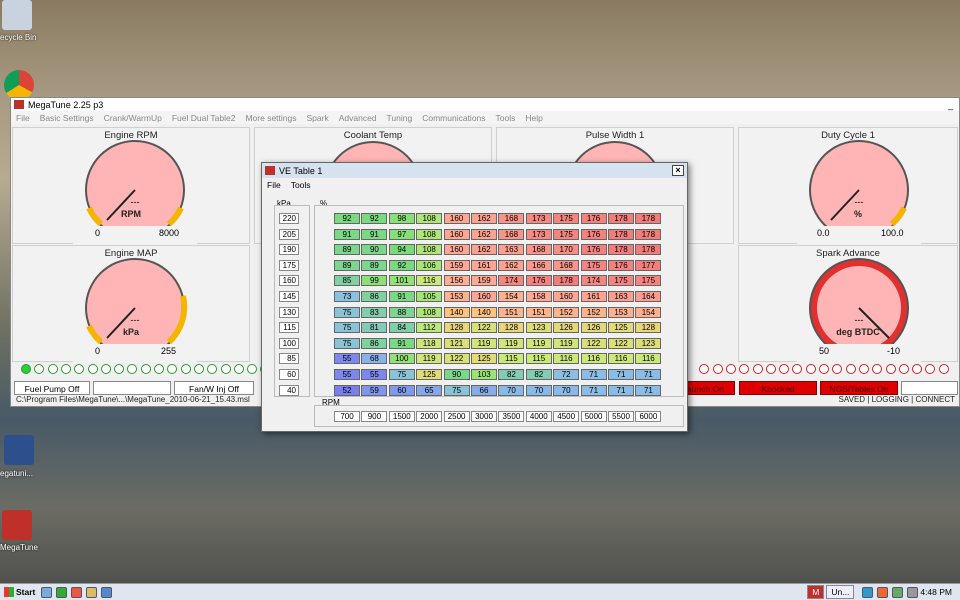 The height and width of the screenshot is (600, 960). Describe the element at coordinates (289, 374) in the screenshot. I see `kpa-bin-cell: 60` at that location.